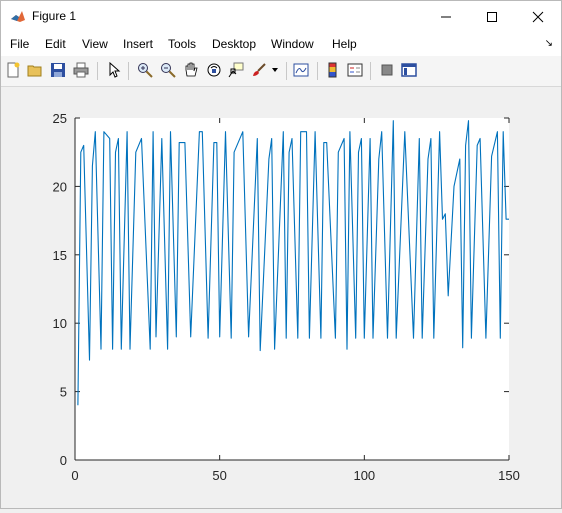  I want to click on colorbar-button, so click(333, 70).